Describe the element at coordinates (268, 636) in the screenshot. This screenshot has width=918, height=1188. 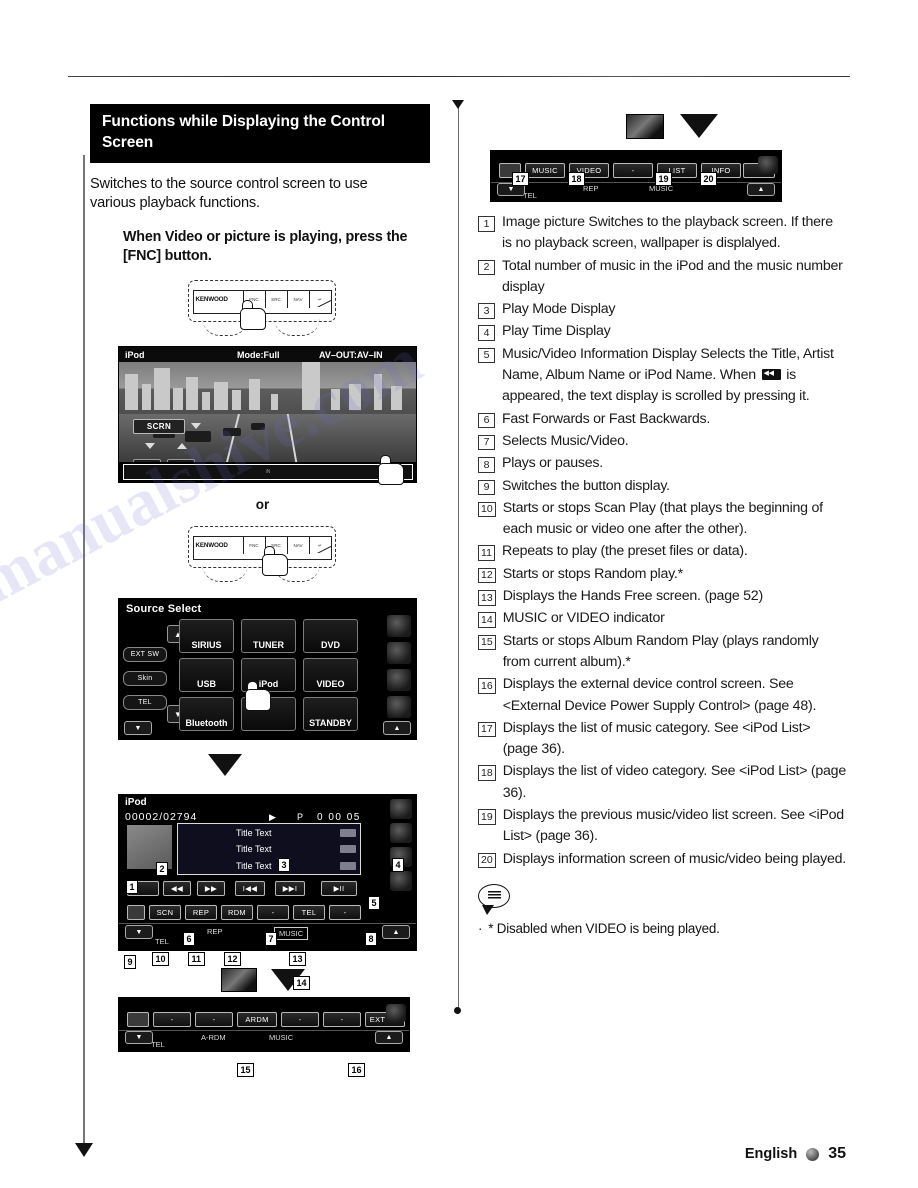
I see `source-tuner-button: TUNER` at that location.